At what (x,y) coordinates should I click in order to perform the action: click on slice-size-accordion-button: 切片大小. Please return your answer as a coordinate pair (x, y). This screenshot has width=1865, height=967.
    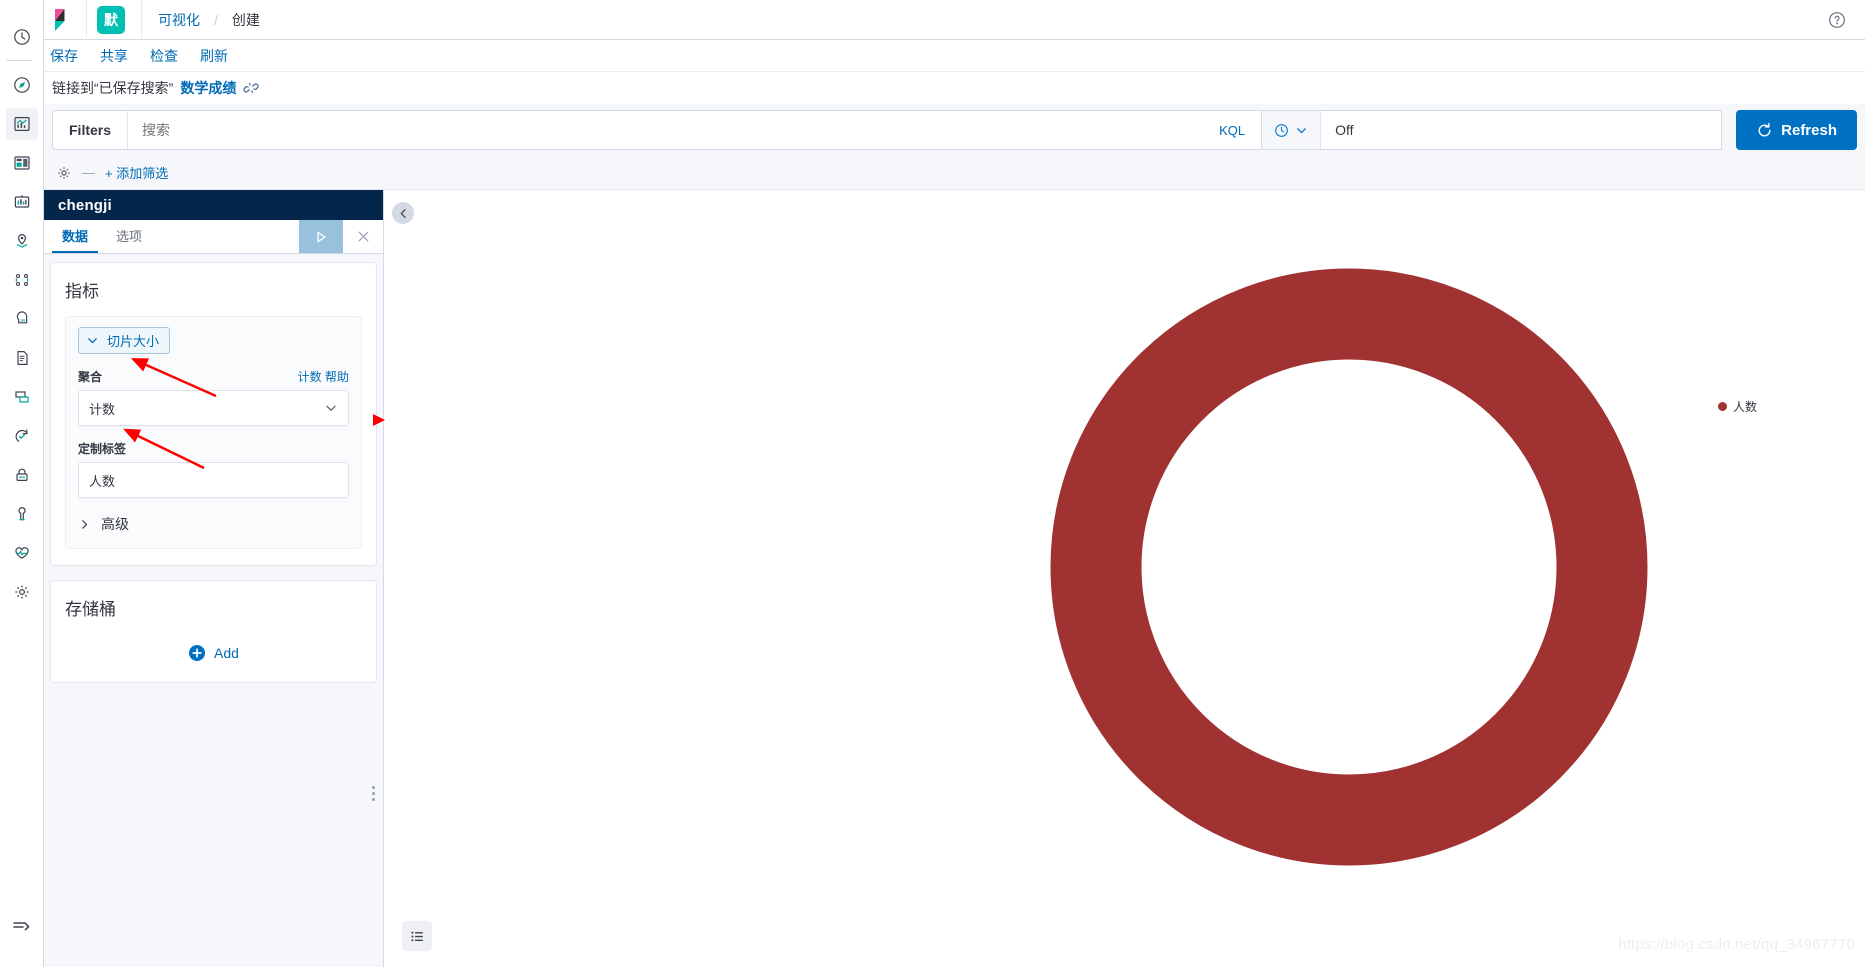
    Looking at the image, I should click on (124, 340).